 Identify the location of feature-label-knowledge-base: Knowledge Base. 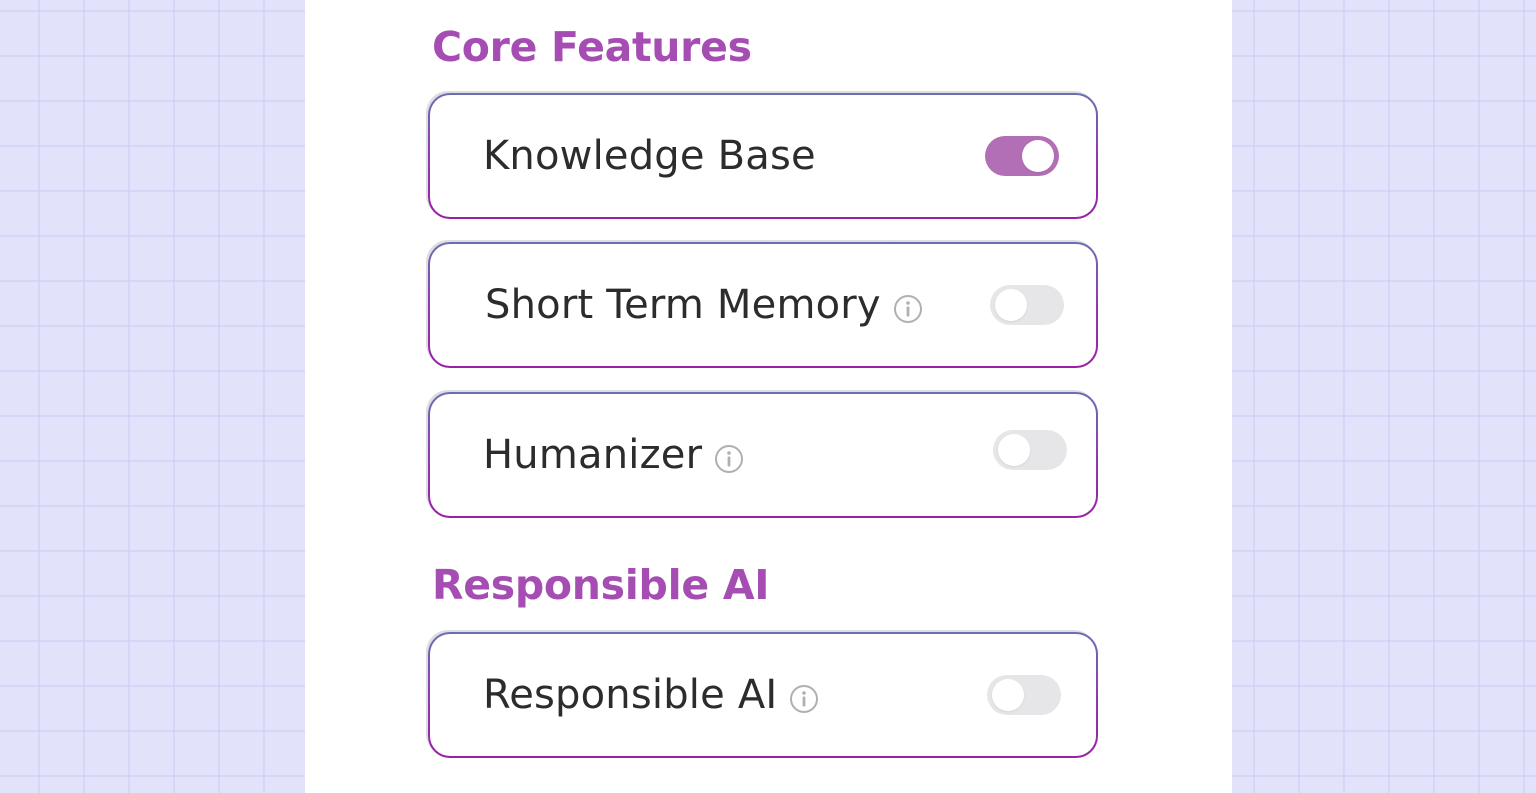
(649, 156).